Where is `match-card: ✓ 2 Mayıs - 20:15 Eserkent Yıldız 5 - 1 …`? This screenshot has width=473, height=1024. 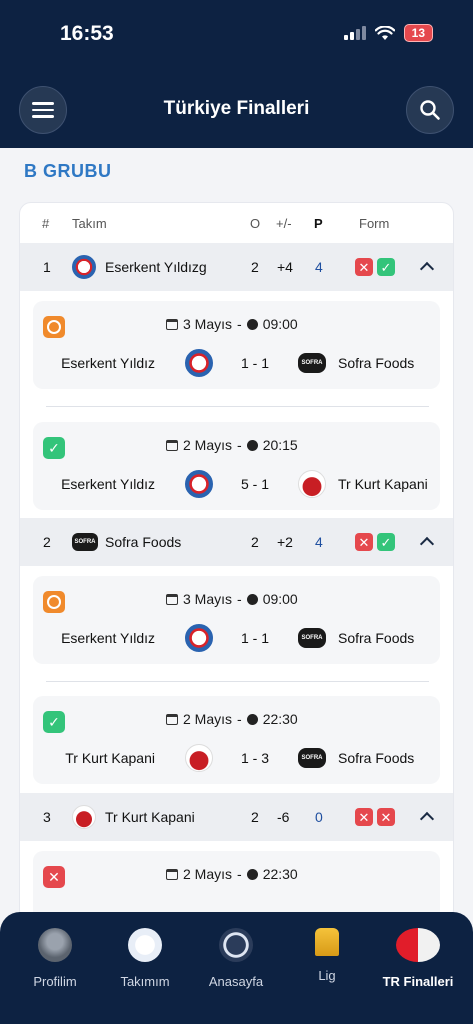 match-card: ✓ 2 Mayıs - 20:15 Eserkent Yıldız 5 - 1 … is located at coordinates (236, 466).